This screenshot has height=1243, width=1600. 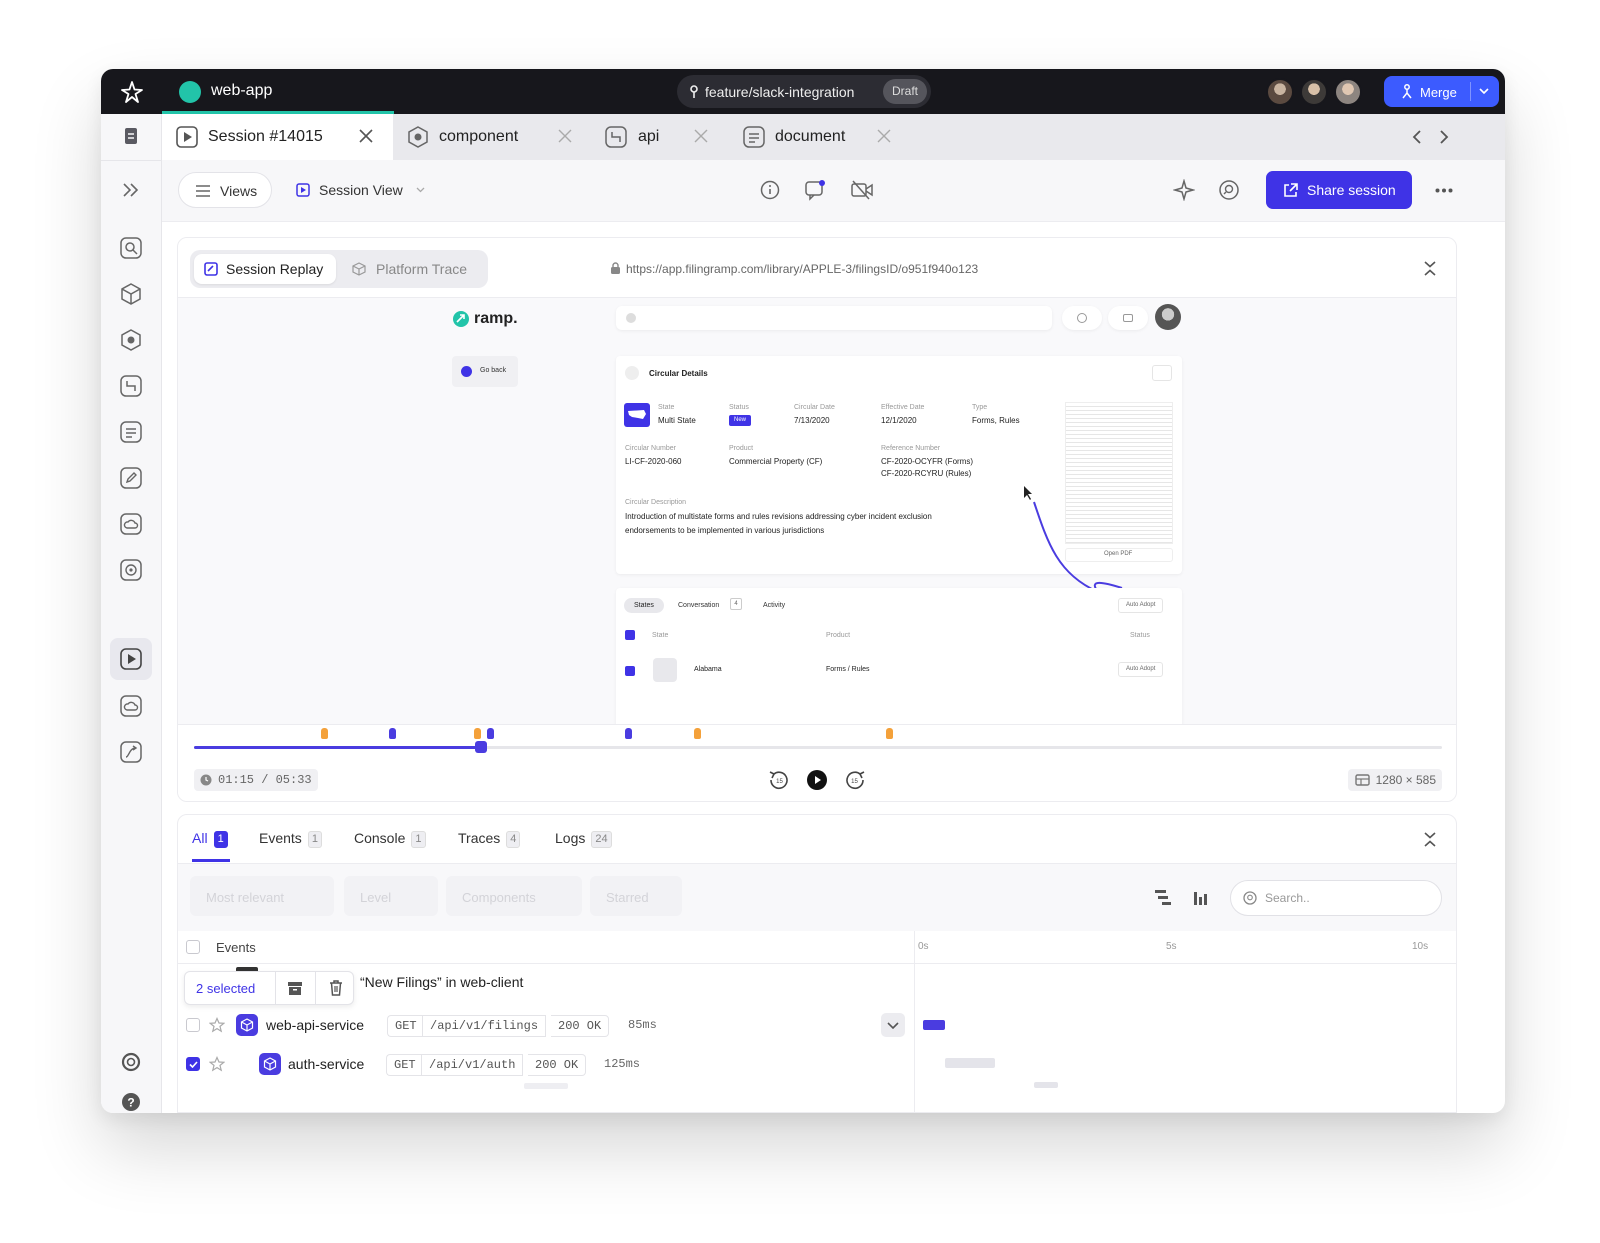 I want to click on chat-button, so click(x=1128, y=318).